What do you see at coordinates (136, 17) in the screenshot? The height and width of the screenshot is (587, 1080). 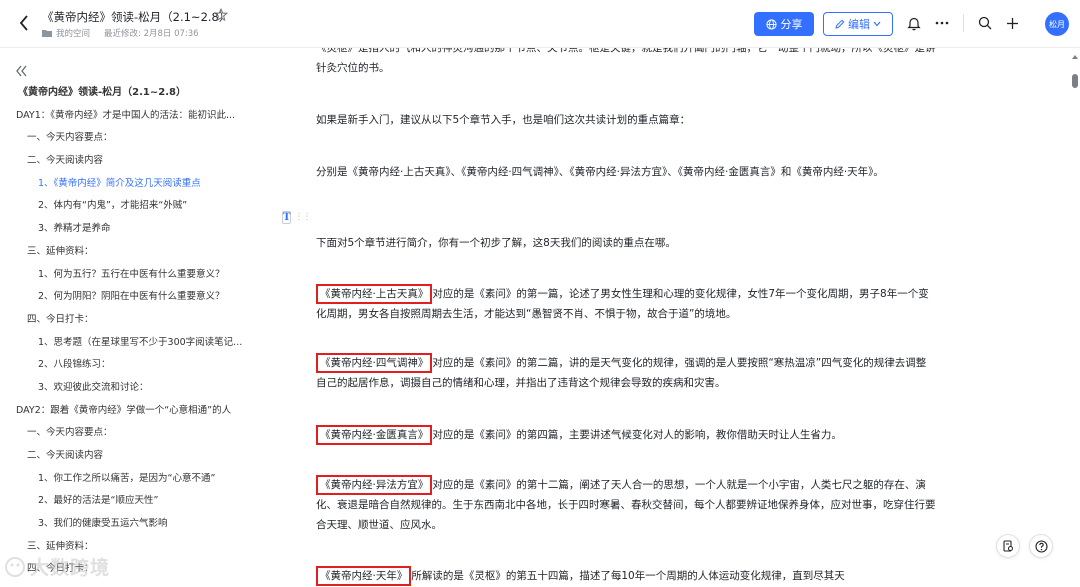 I see `doc-title: 《黄帝内经》领读-松月（2.1~2.8）` at bounding box center [136, 17].